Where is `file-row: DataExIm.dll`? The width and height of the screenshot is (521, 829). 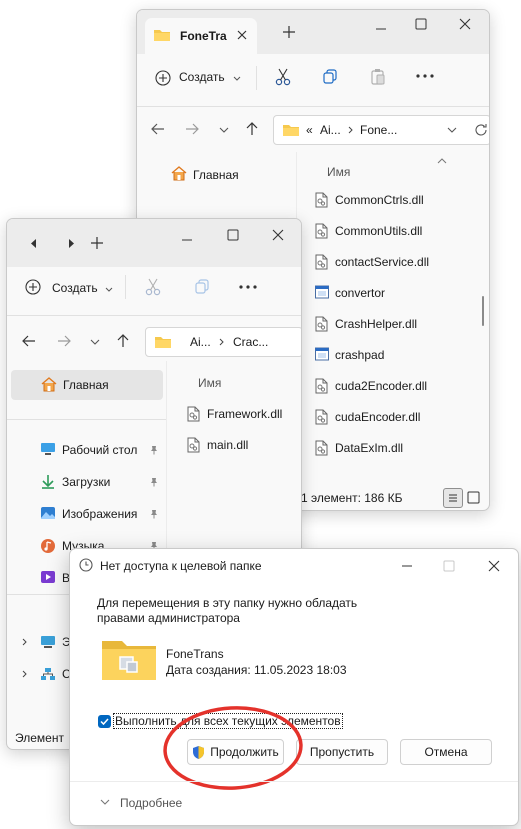 file-row: DataExIm.dll is located at coordinates (359, 448).